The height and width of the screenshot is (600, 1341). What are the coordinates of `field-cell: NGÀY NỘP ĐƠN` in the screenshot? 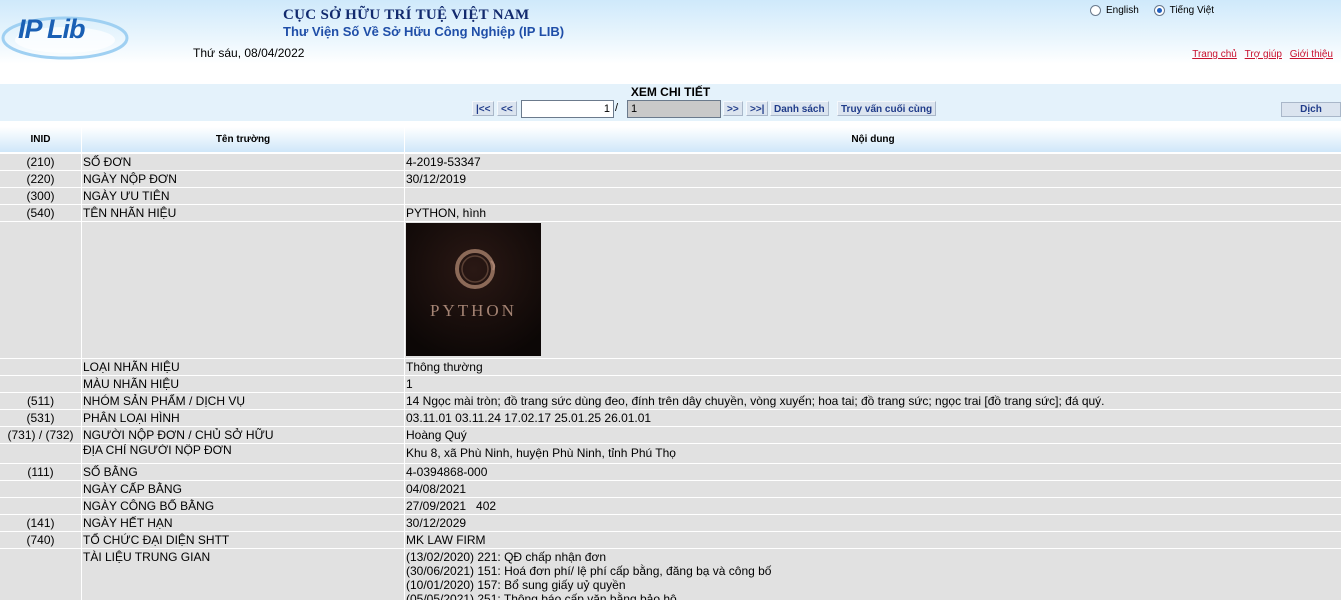 It's located at (243, 179).